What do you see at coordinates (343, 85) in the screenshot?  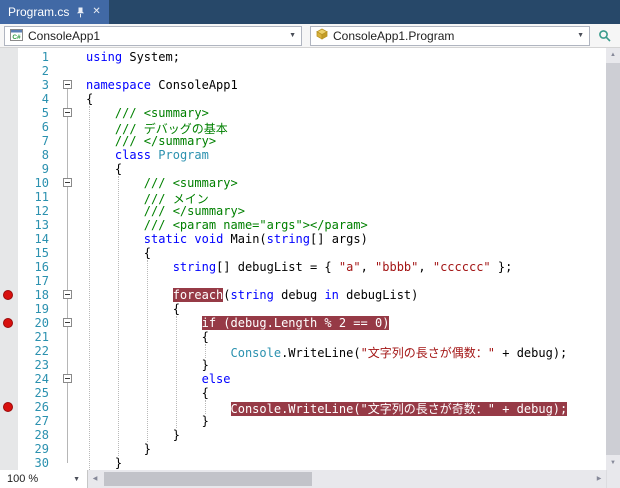 I see `code-text: namespace ConsoleApp1` at bounding box center [343, 85].